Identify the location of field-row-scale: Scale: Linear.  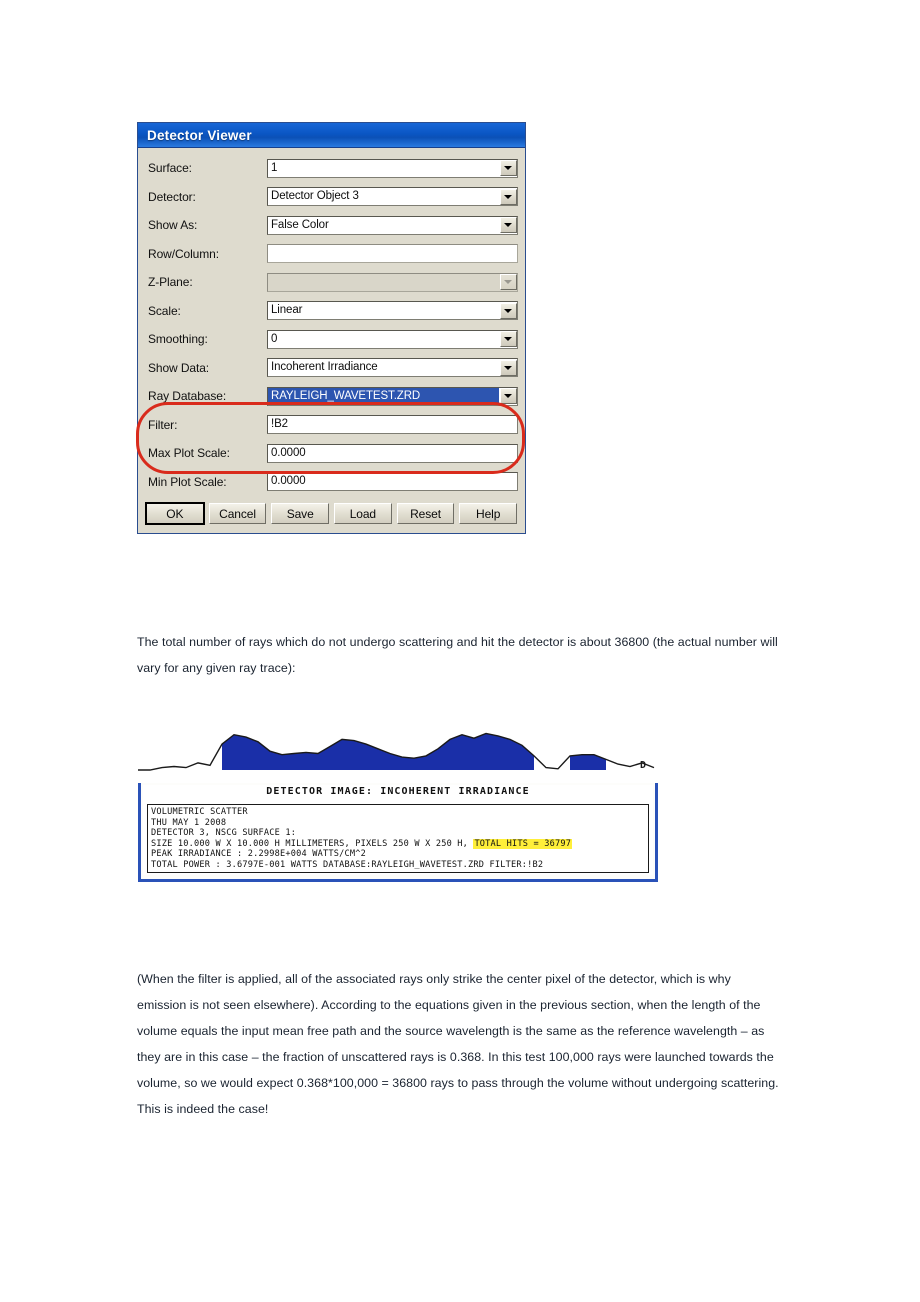
(331, 311).